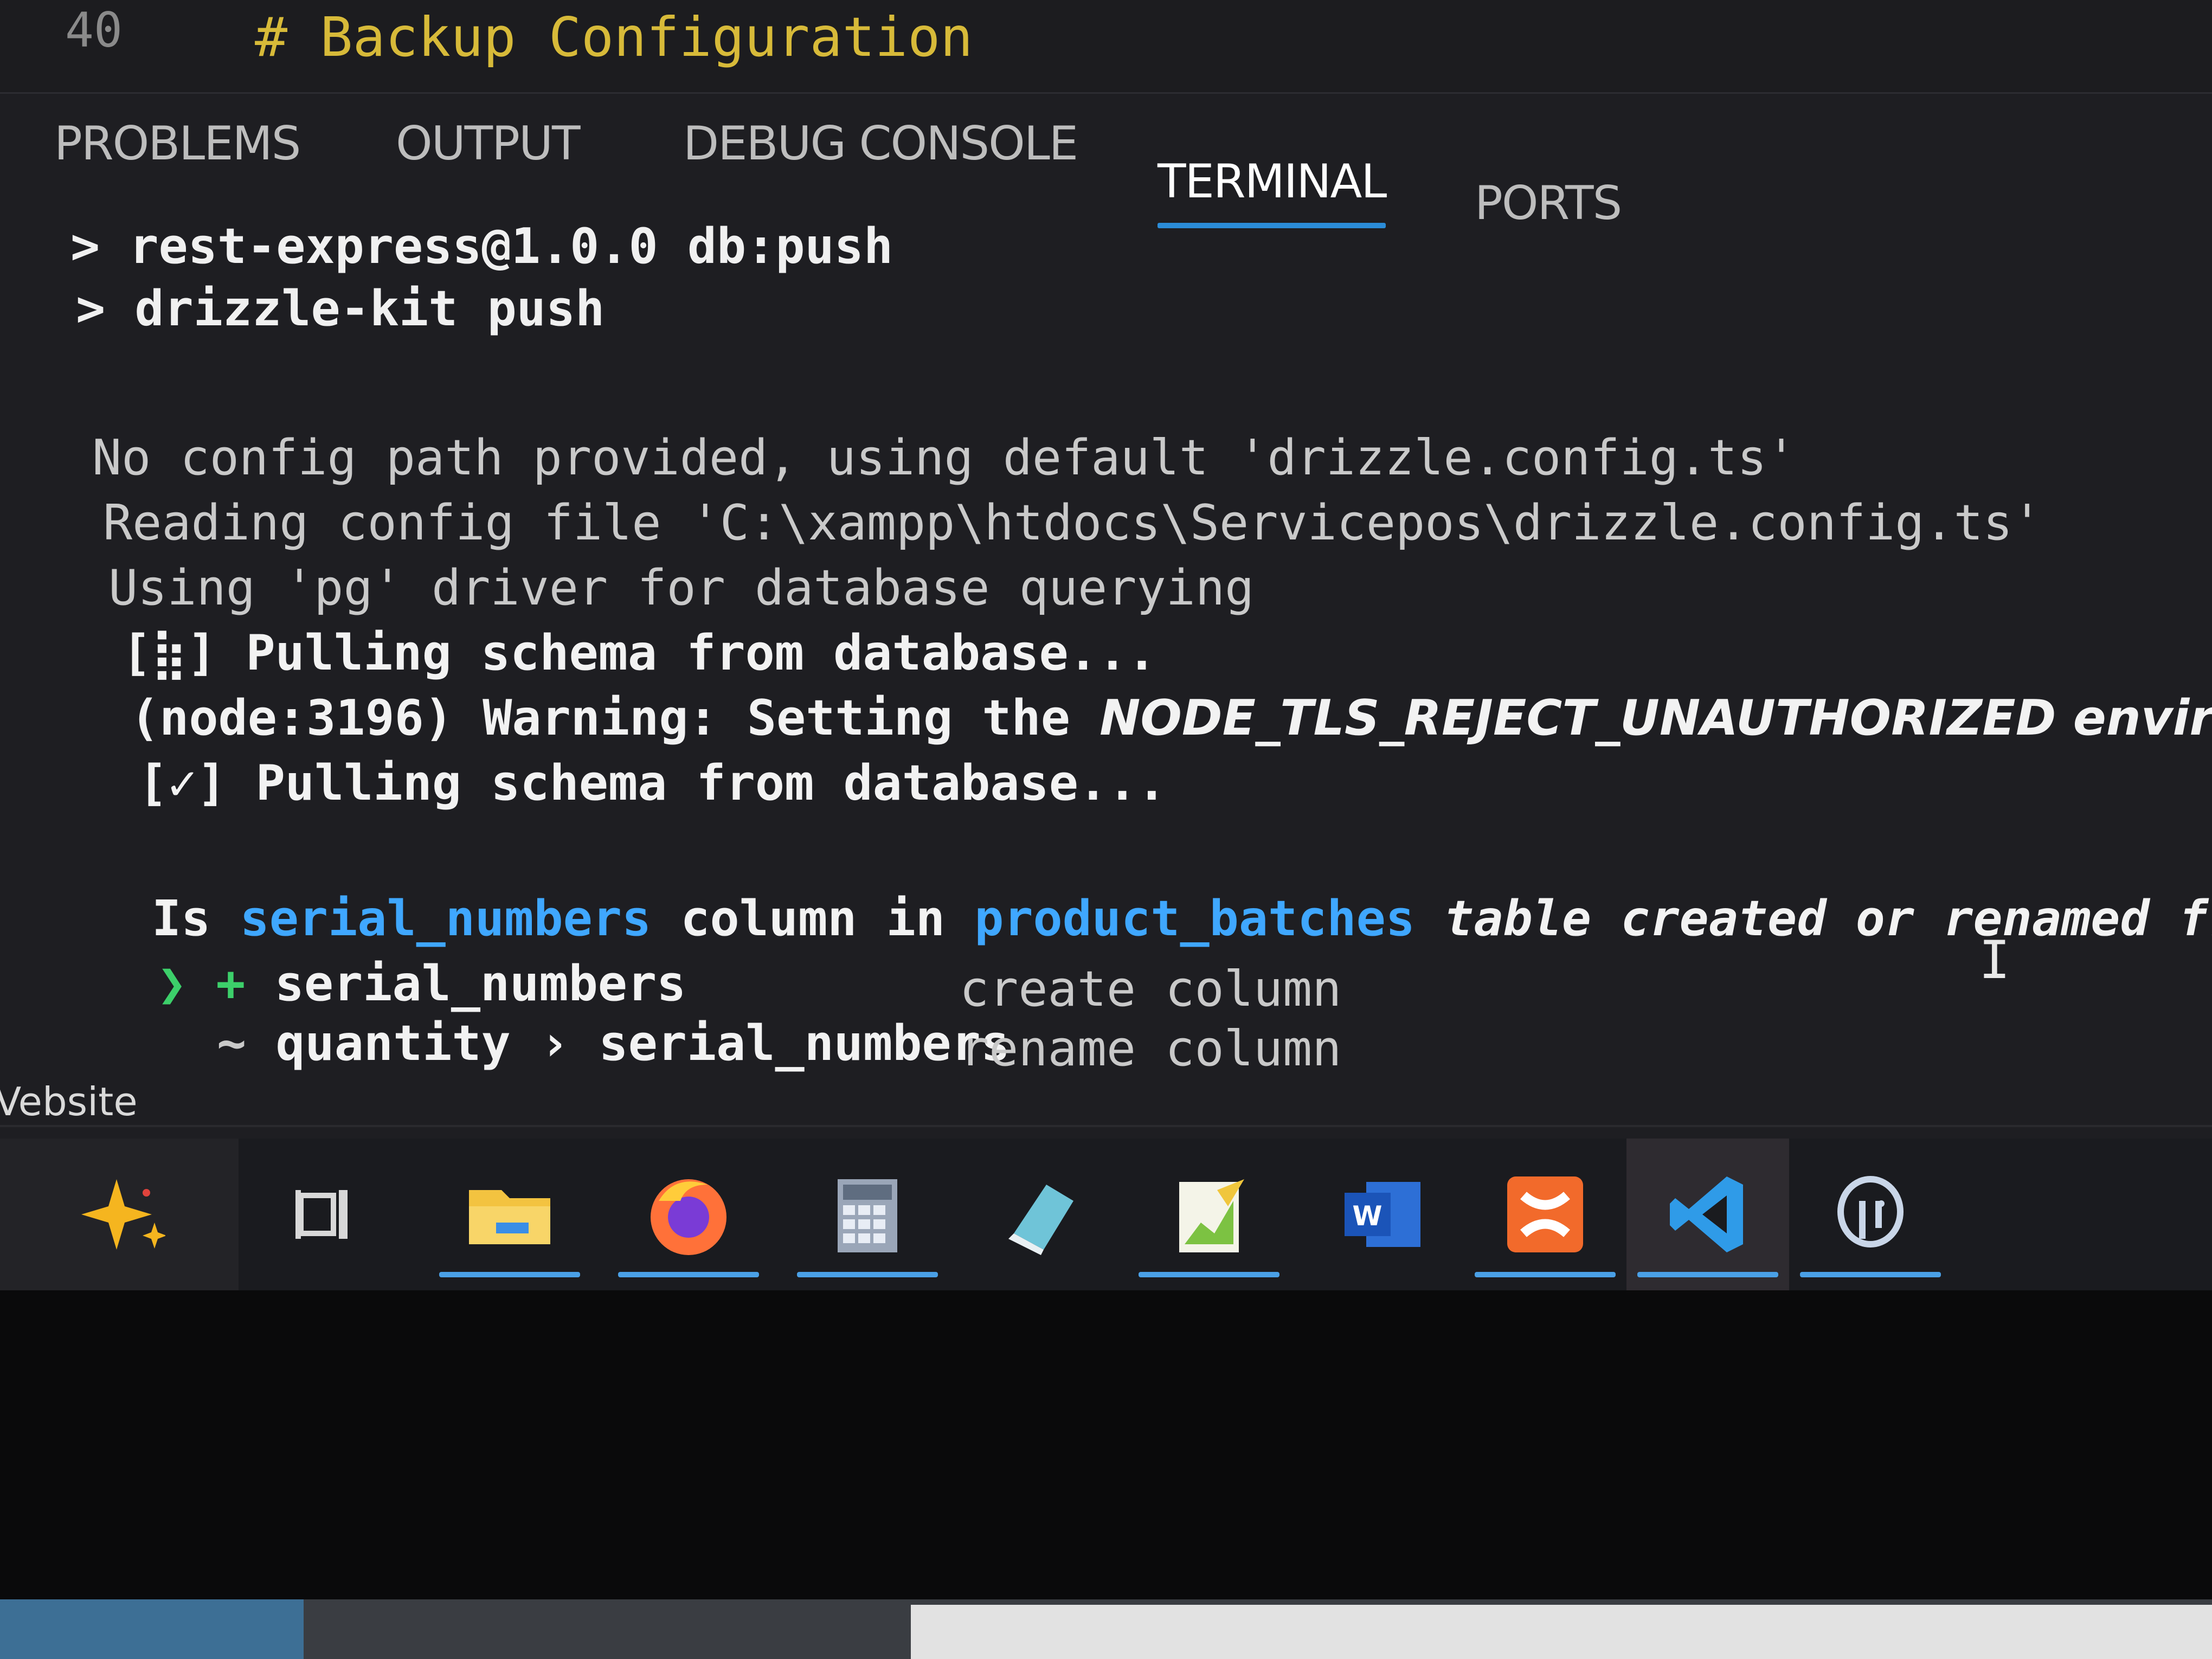 Image resolution: width=2212 pixels, height=1659 pixels. Describe the element at coordinates (177, 144) in the screenshot. I see `tab-problems: PROBLEMS` at that location.